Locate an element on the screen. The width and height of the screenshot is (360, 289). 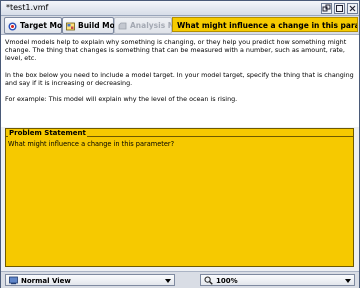
analysis-icon is located at coordinates (122, 25).